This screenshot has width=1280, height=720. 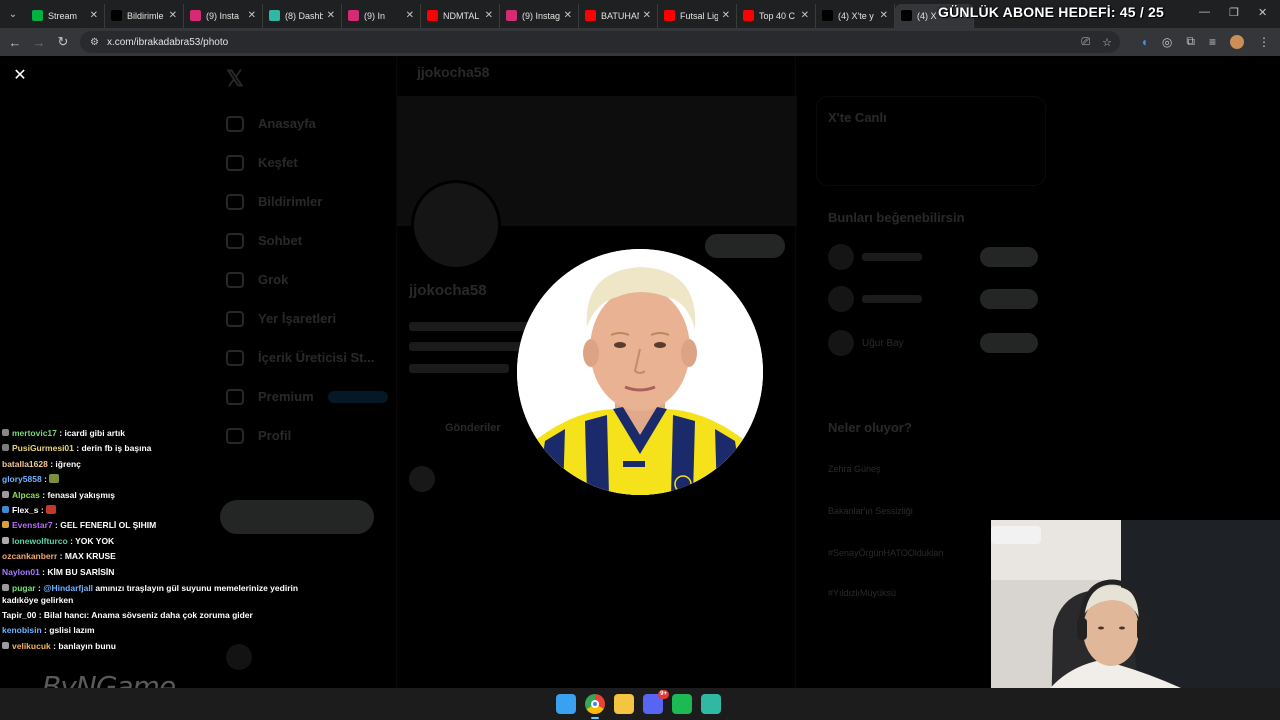 I want to click on sidebar-item: Bildirimler, so click(x=307, y=201).